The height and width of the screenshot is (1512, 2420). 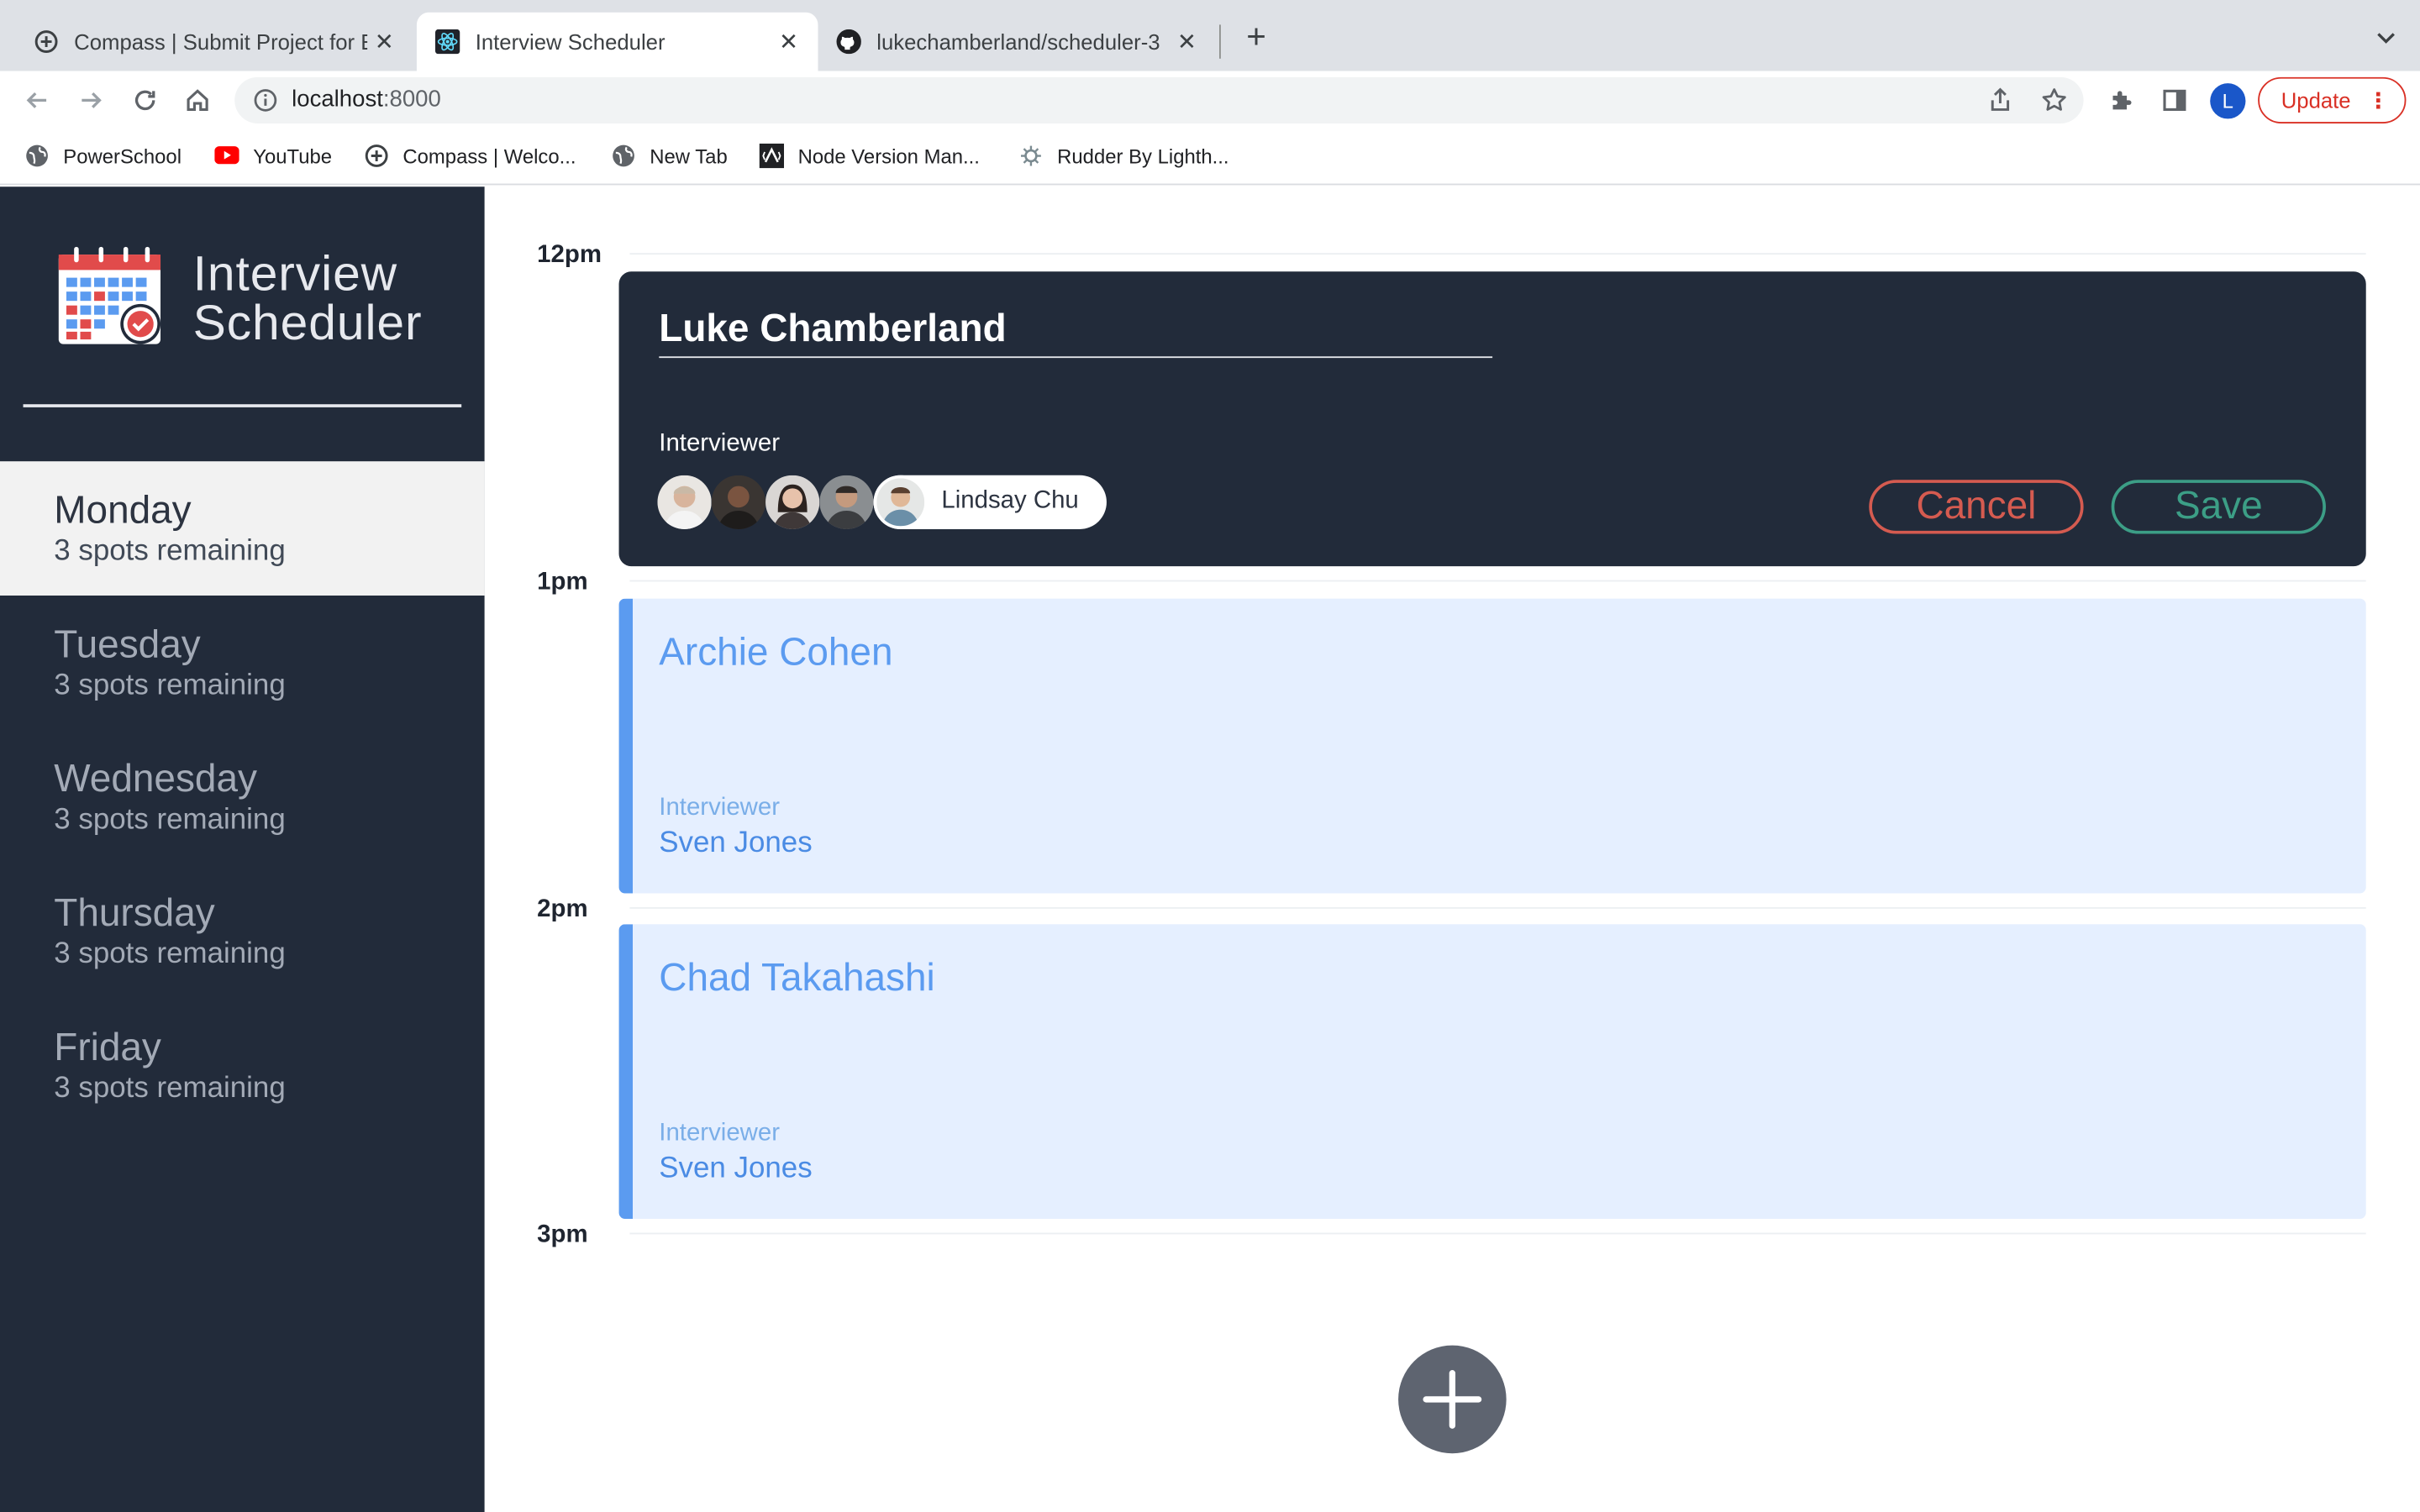 I want to click on interviewer-list: Lindsay Chu, so click(x=882, y=501).